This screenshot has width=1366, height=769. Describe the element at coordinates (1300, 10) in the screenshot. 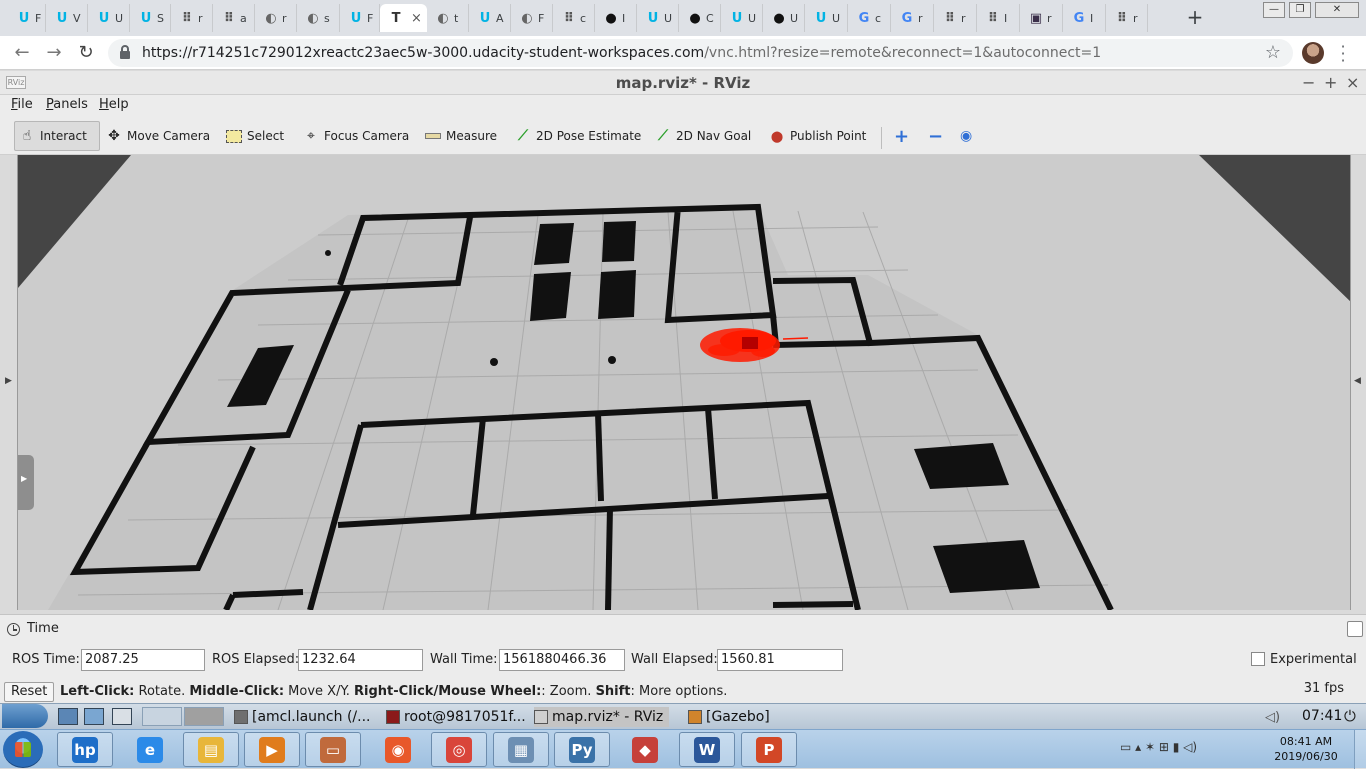

I see `restore-window-button: ❐` at that location.